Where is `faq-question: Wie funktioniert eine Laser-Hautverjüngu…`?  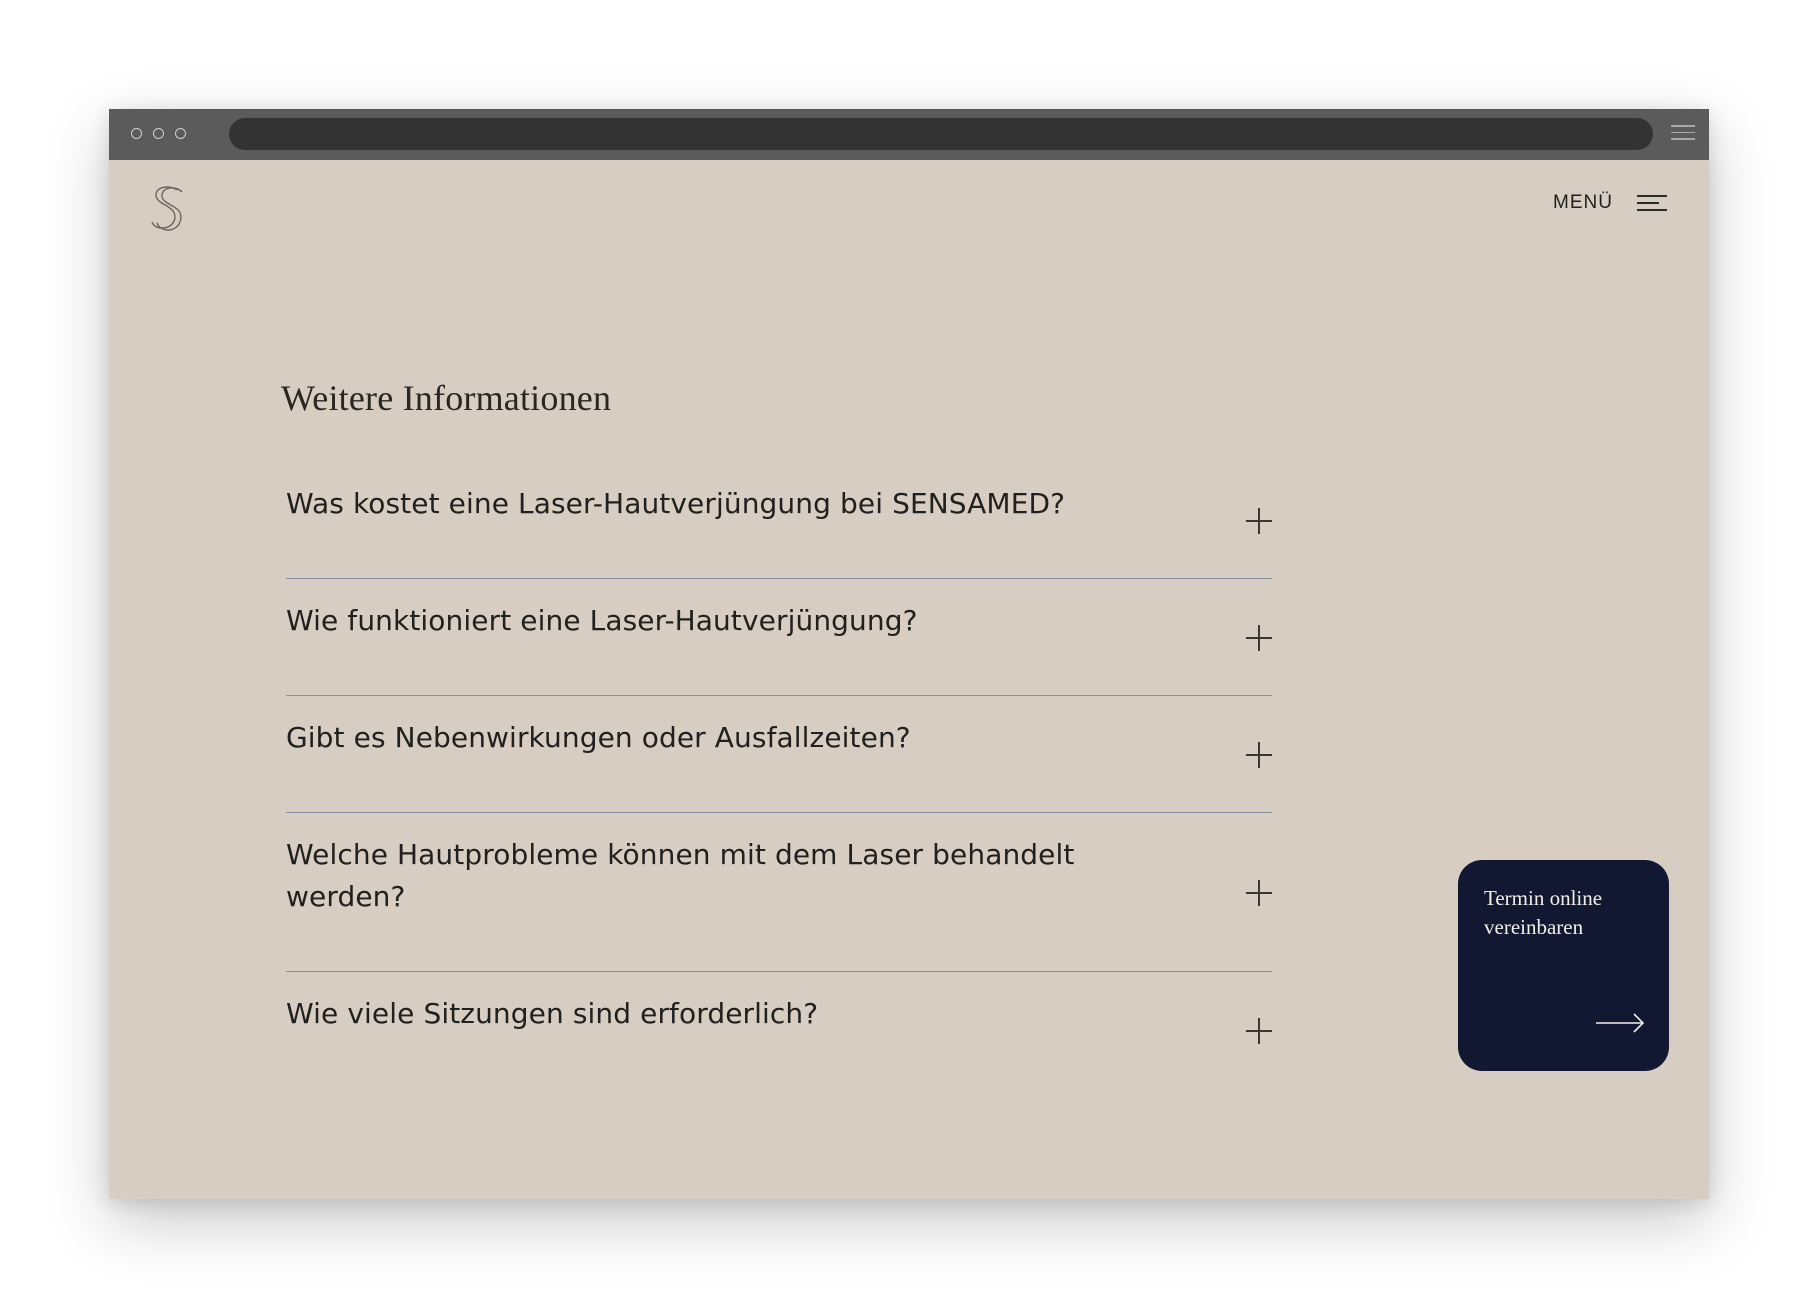 faq-question: Wie funktioniert eine Laser-Hautverjüngu… is located at coordinates (602, 620).